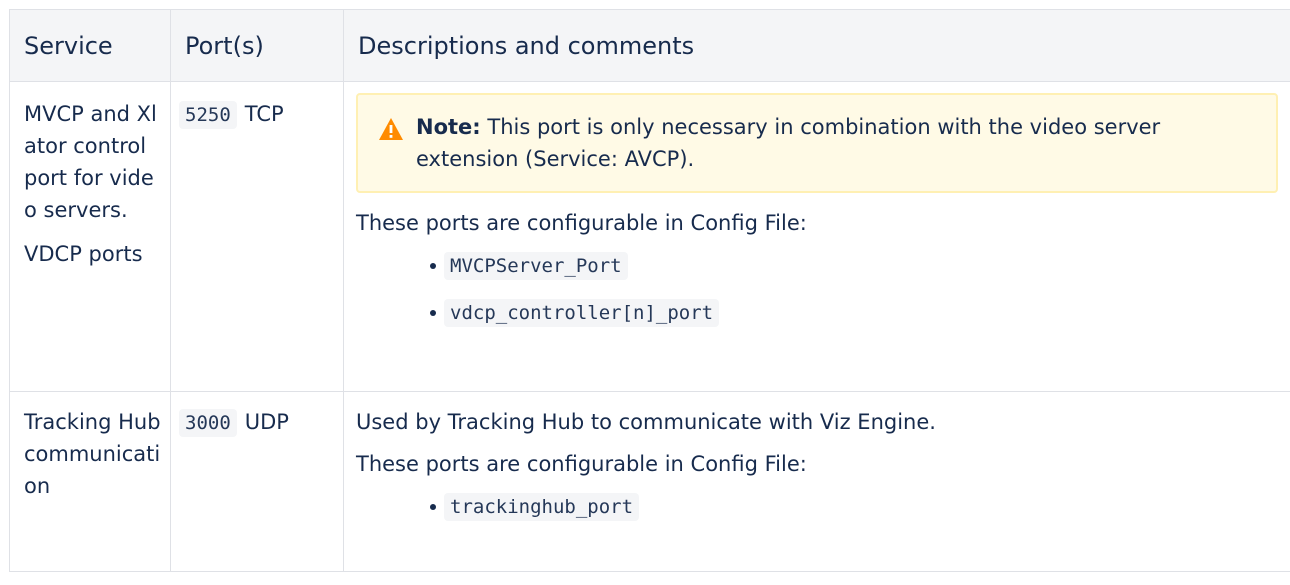 This screenshot has width=1290, height=585. Describe the element at coordinates (257, 45) in the screenshot. I see `header-ports: Port(s)` at that location.